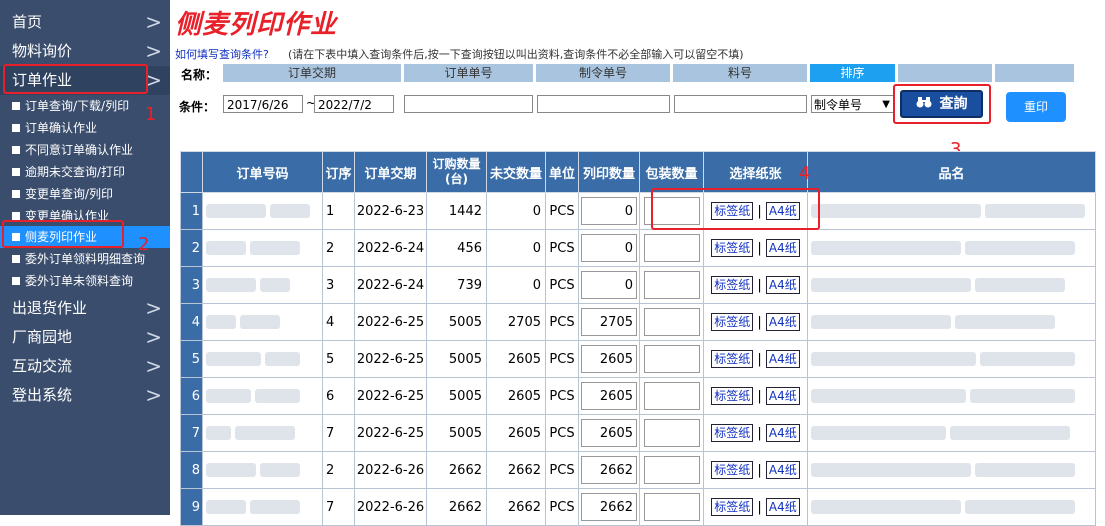 The height and width of the screenshot is (526, 1105). What do you see at coordinates (222, 54) in the screenshot?
I see `help-link: 如何填写查询条件?` at bounding box center [222, 54].